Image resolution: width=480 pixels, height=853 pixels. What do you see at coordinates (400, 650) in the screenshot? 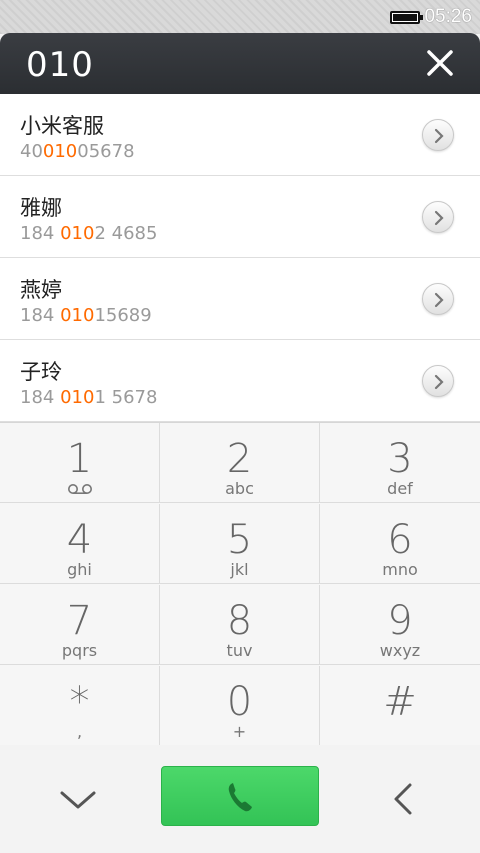
I see `key-letters: wxyz` at bounding box center [400, 650].